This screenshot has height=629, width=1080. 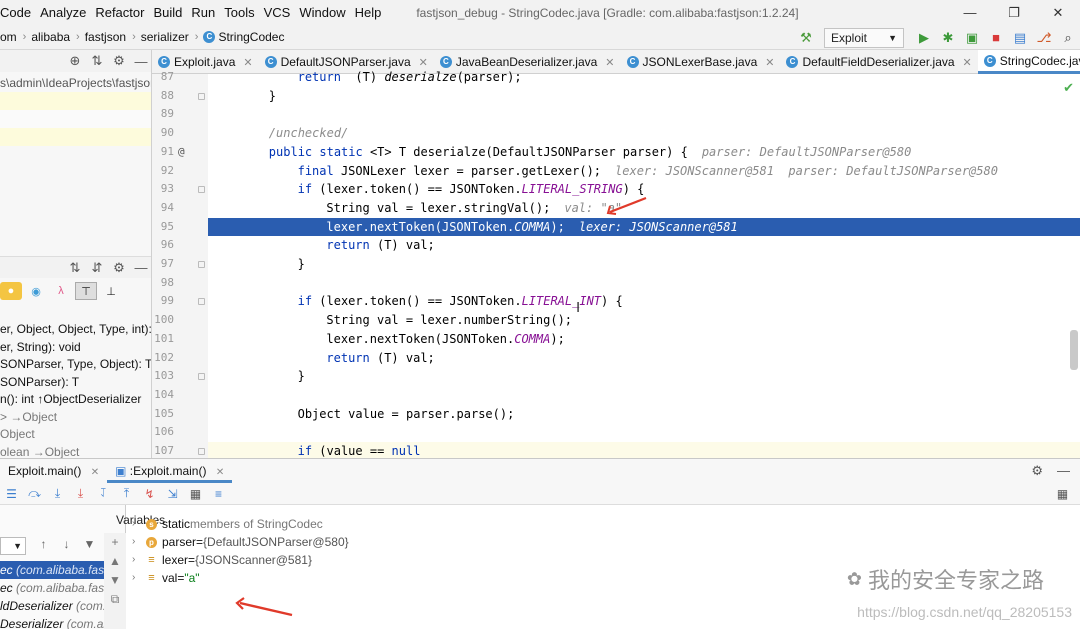 What do you see at coordinates (75, 83) in the screenshot?
I see `project-path: s\admin\IdeaProjects\fastjson` at bounding box center [75, 83].